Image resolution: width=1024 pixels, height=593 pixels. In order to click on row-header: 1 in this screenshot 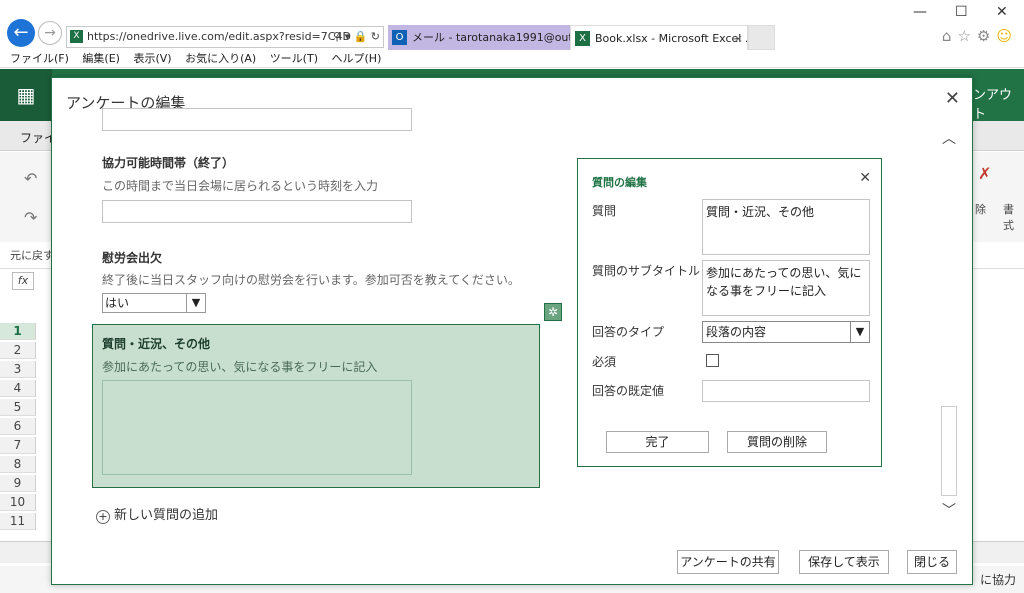, I will do `click(18, 331)`.